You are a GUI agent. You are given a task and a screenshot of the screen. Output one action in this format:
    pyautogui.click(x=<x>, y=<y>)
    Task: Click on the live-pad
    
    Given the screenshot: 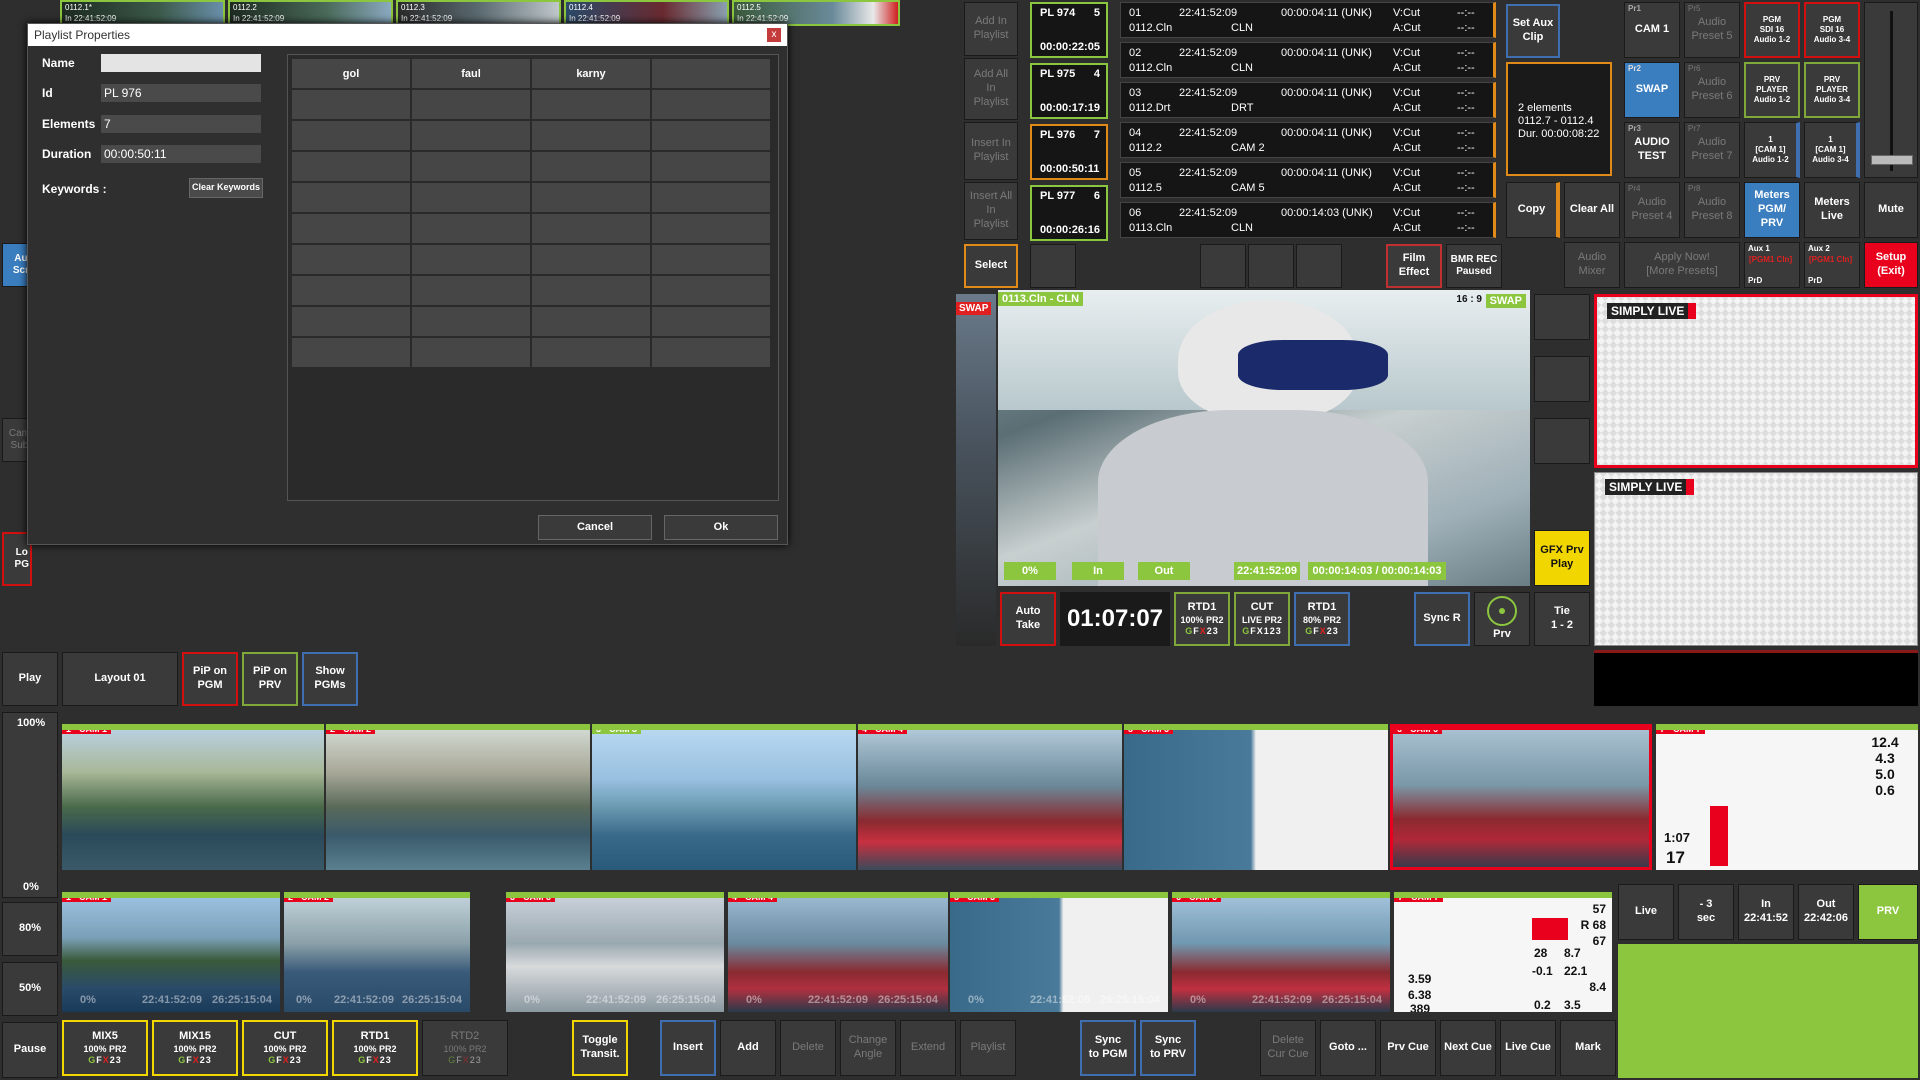 What is the action you would take?
    pyautogui.click(x=1768, y=1011)
    